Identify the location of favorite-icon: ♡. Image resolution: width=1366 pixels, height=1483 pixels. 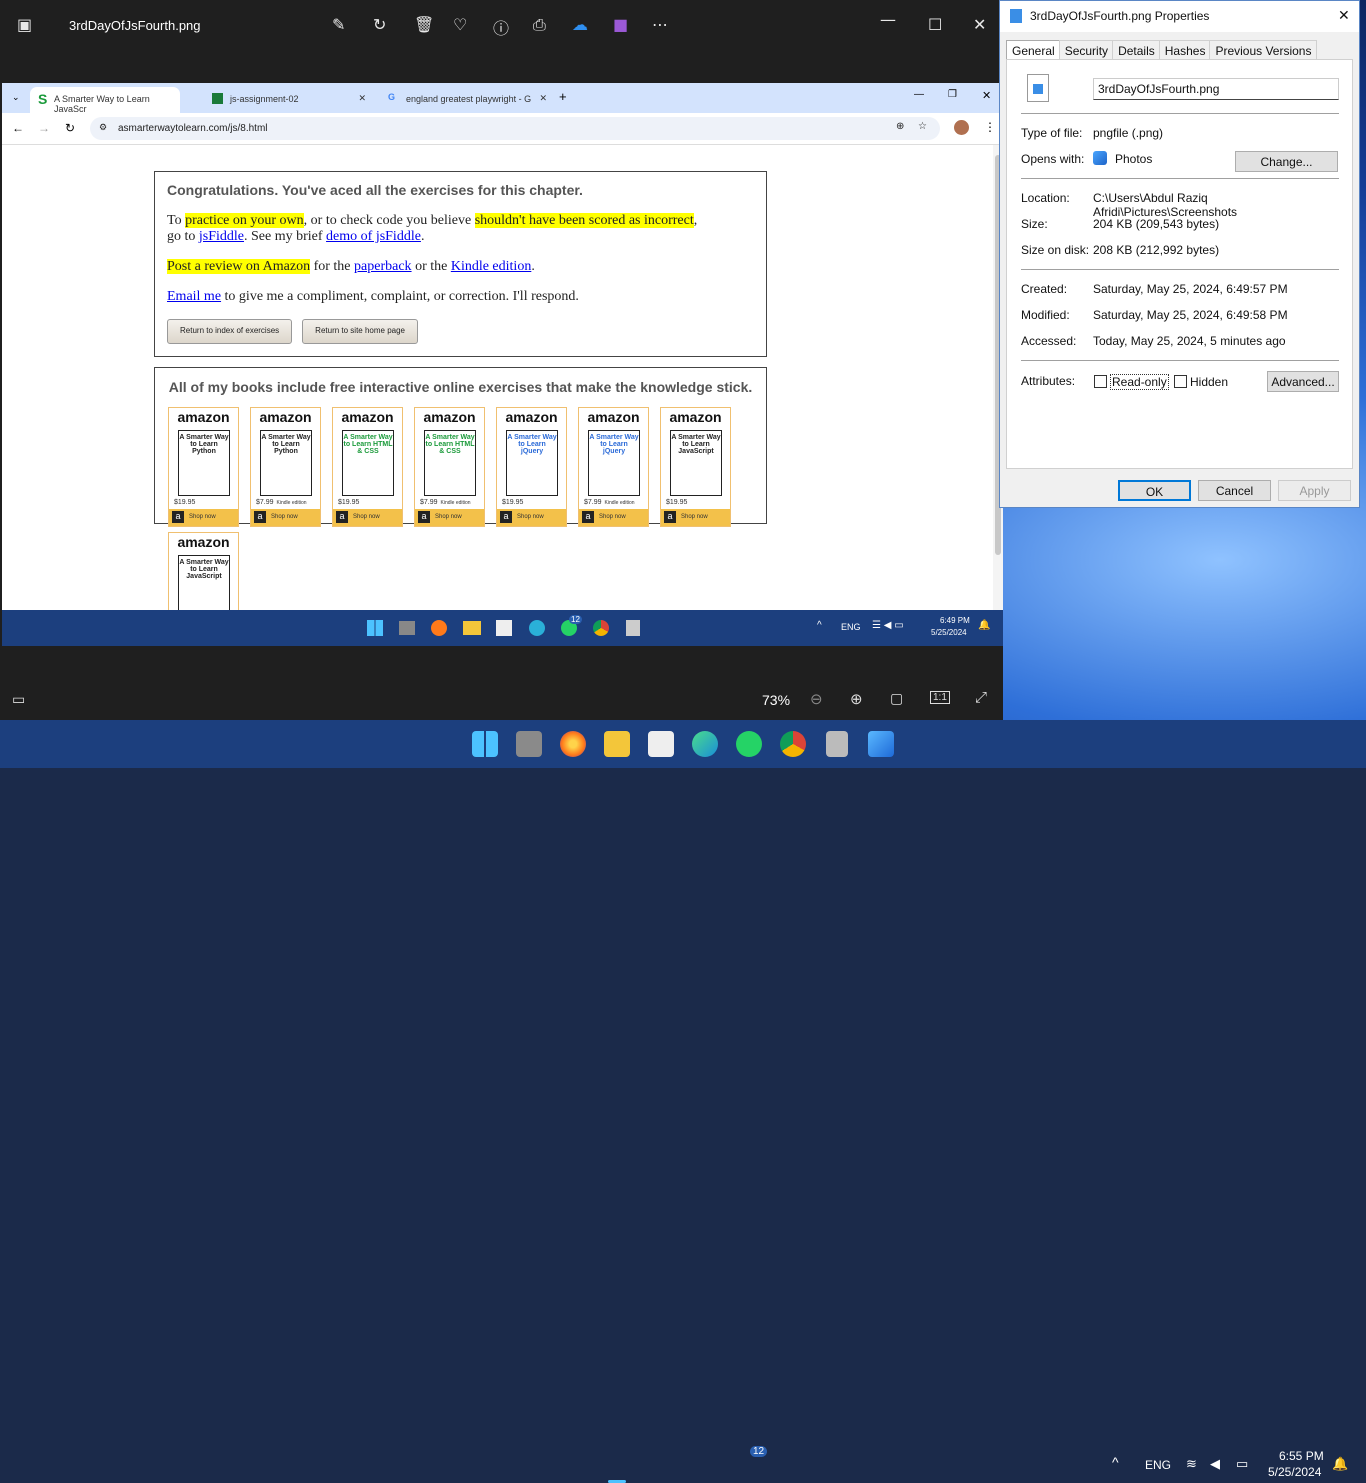
(460, 24).